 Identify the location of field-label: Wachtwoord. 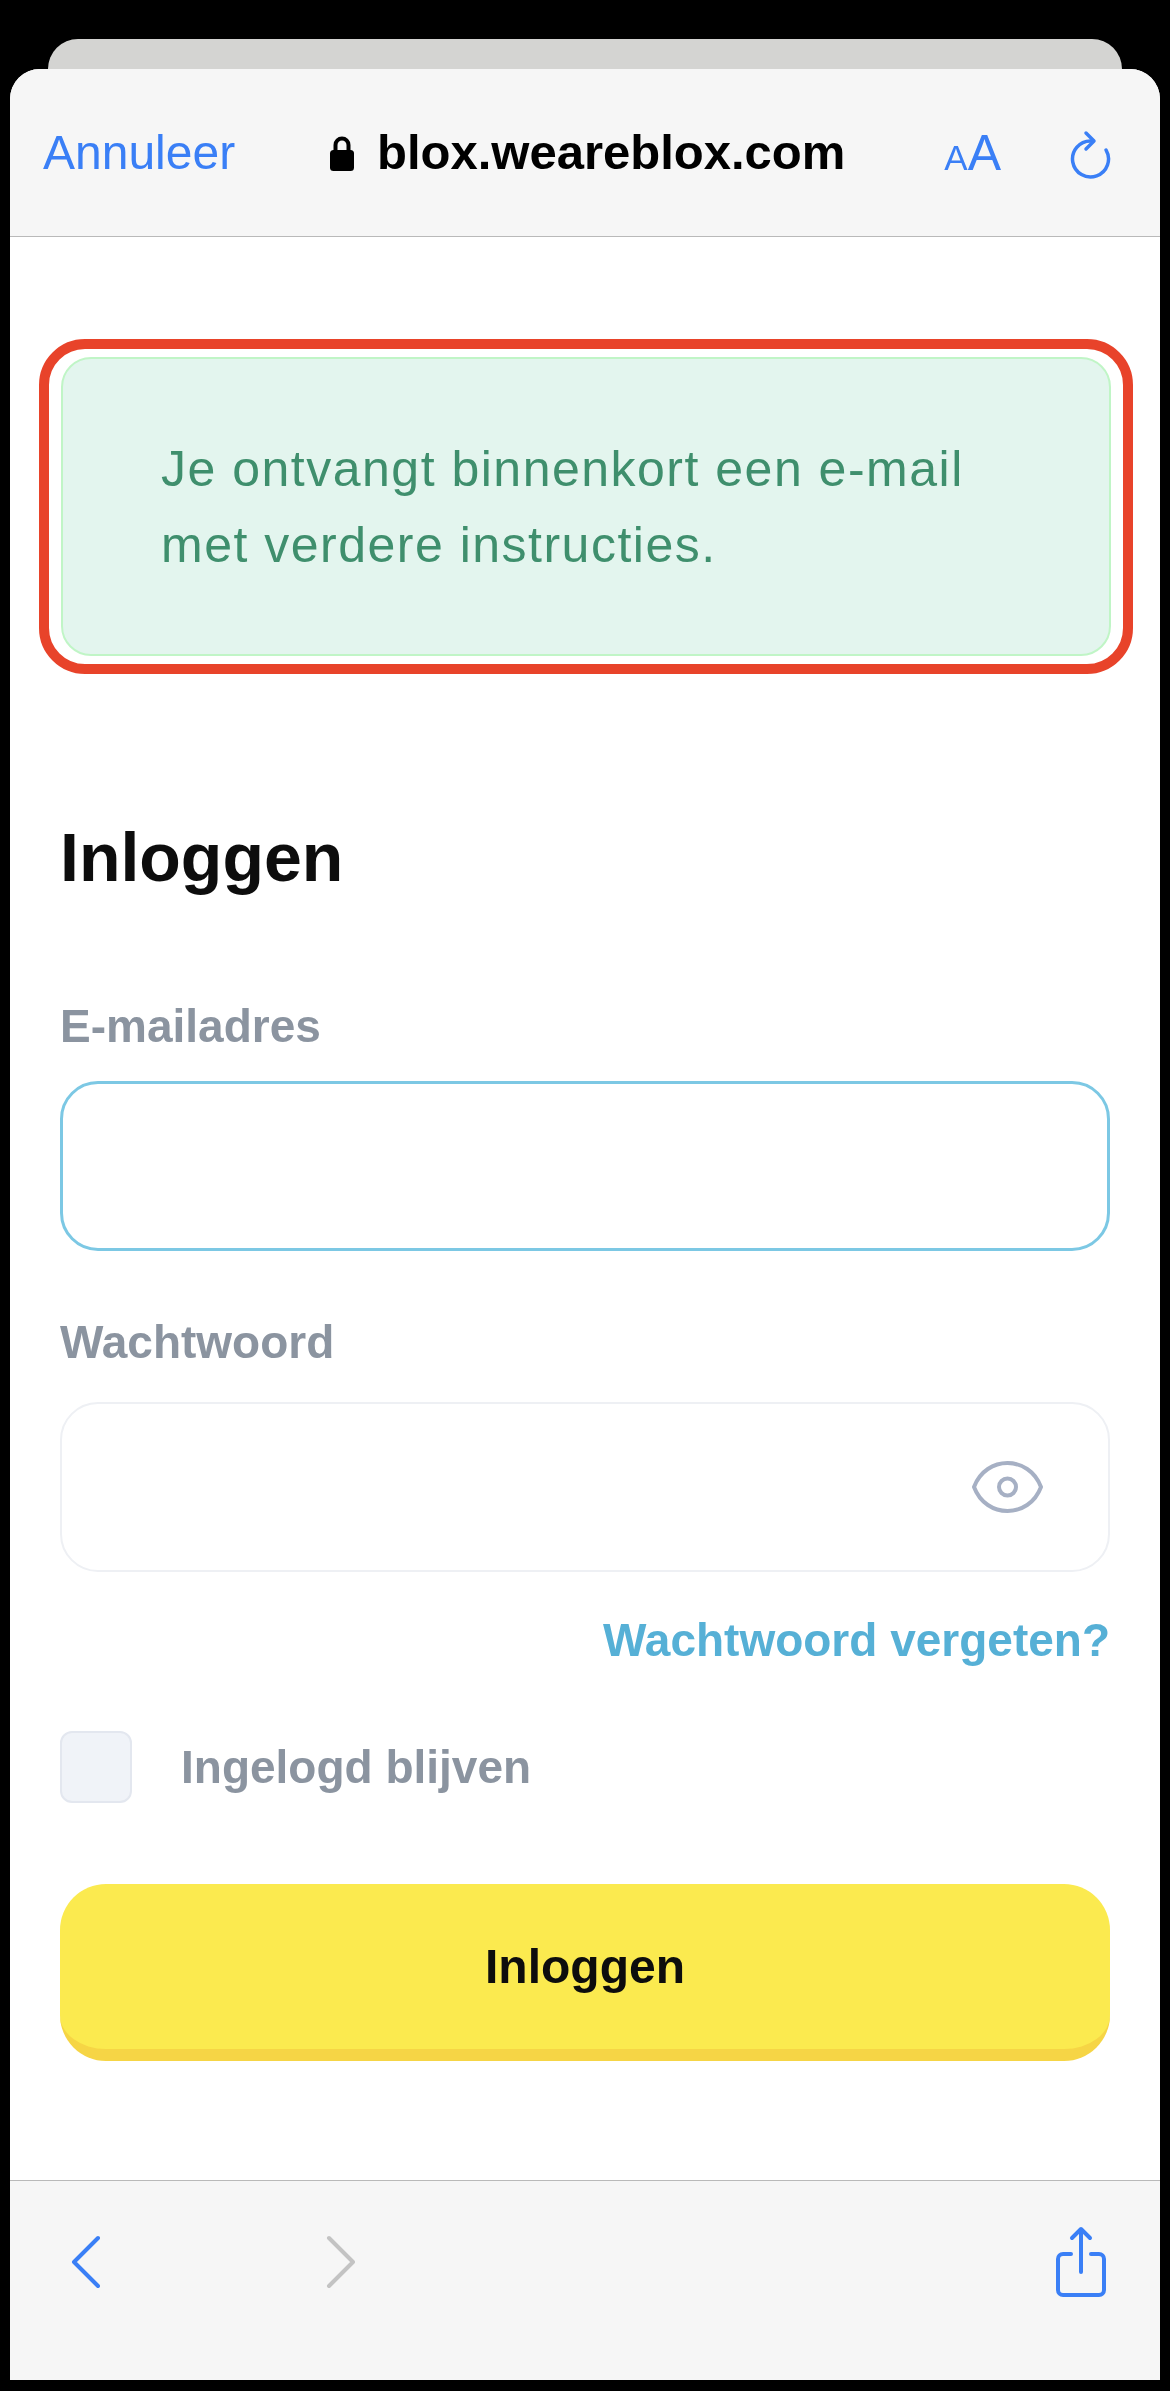
(197, 1342).